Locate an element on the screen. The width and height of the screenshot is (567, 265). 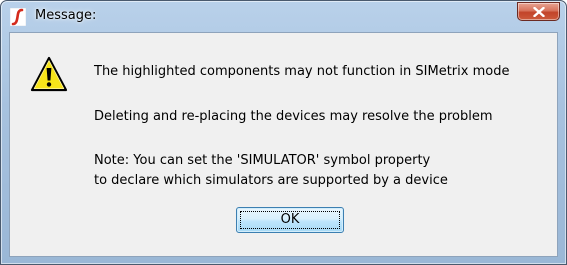
close-icon is located at coordinates (539, 12).